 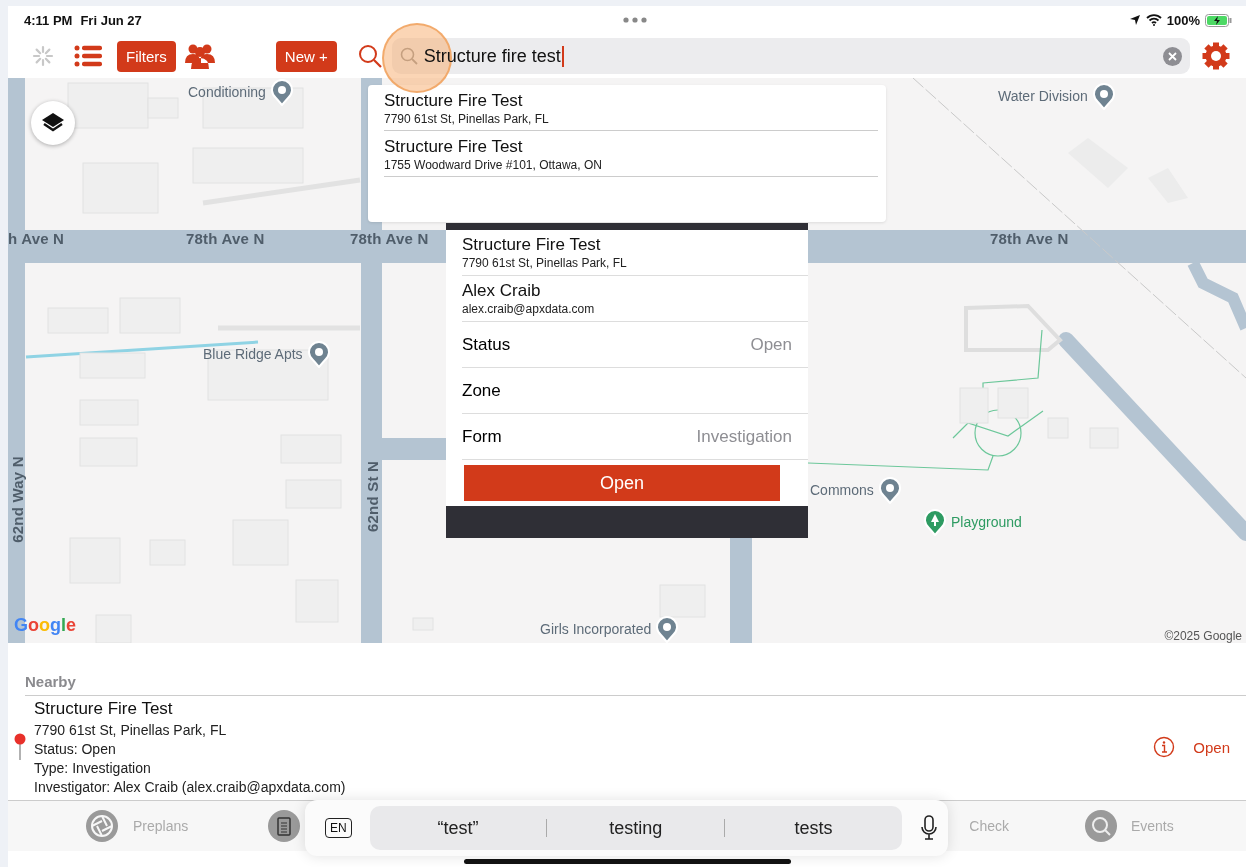 What do you see at coordinates (486, 344) in the screenshot?
I see `field-label: Status` at bounding box center [486, 344].